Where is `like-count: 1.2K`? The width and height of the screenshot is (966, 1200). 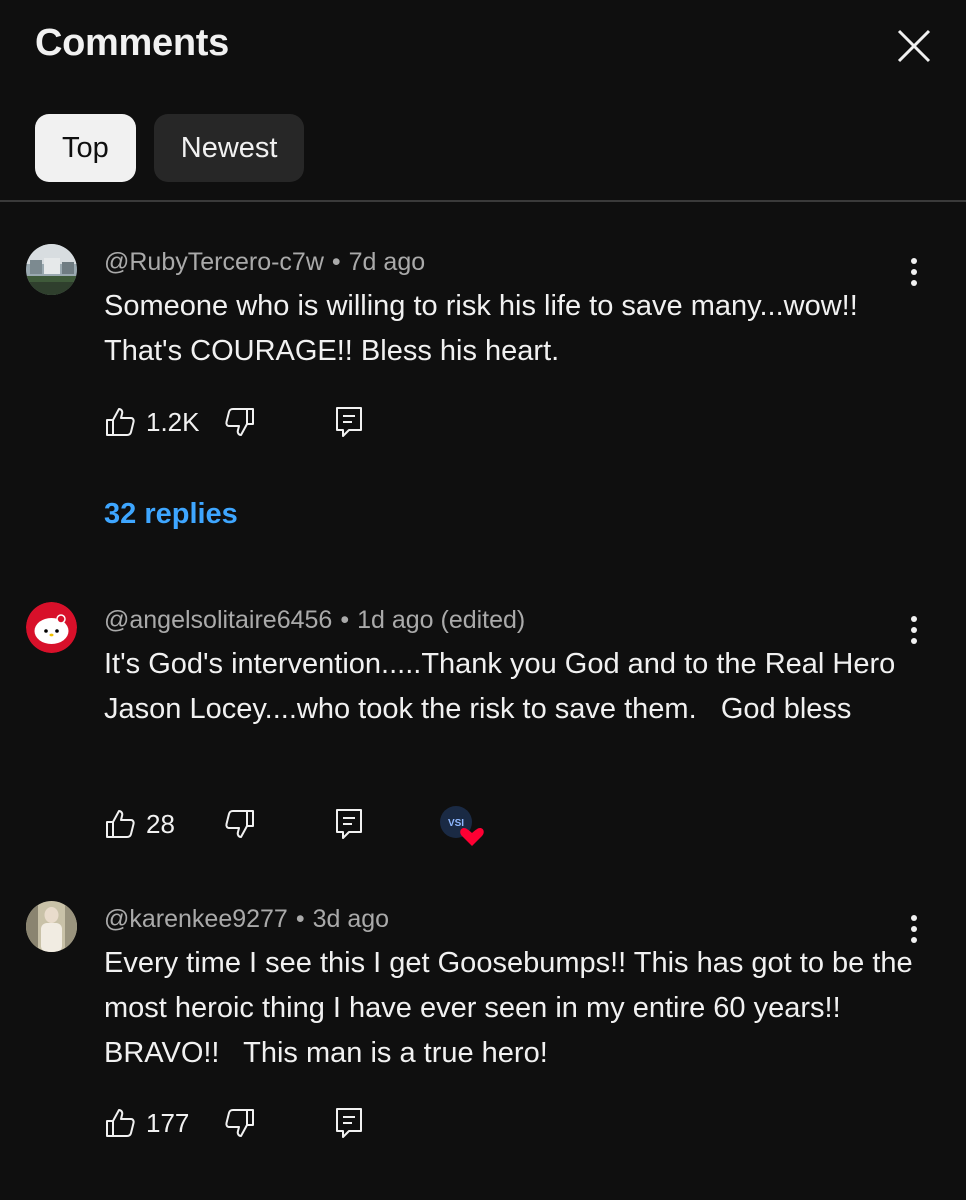
like-count: 1.2K is located at coordinates (173, 421).